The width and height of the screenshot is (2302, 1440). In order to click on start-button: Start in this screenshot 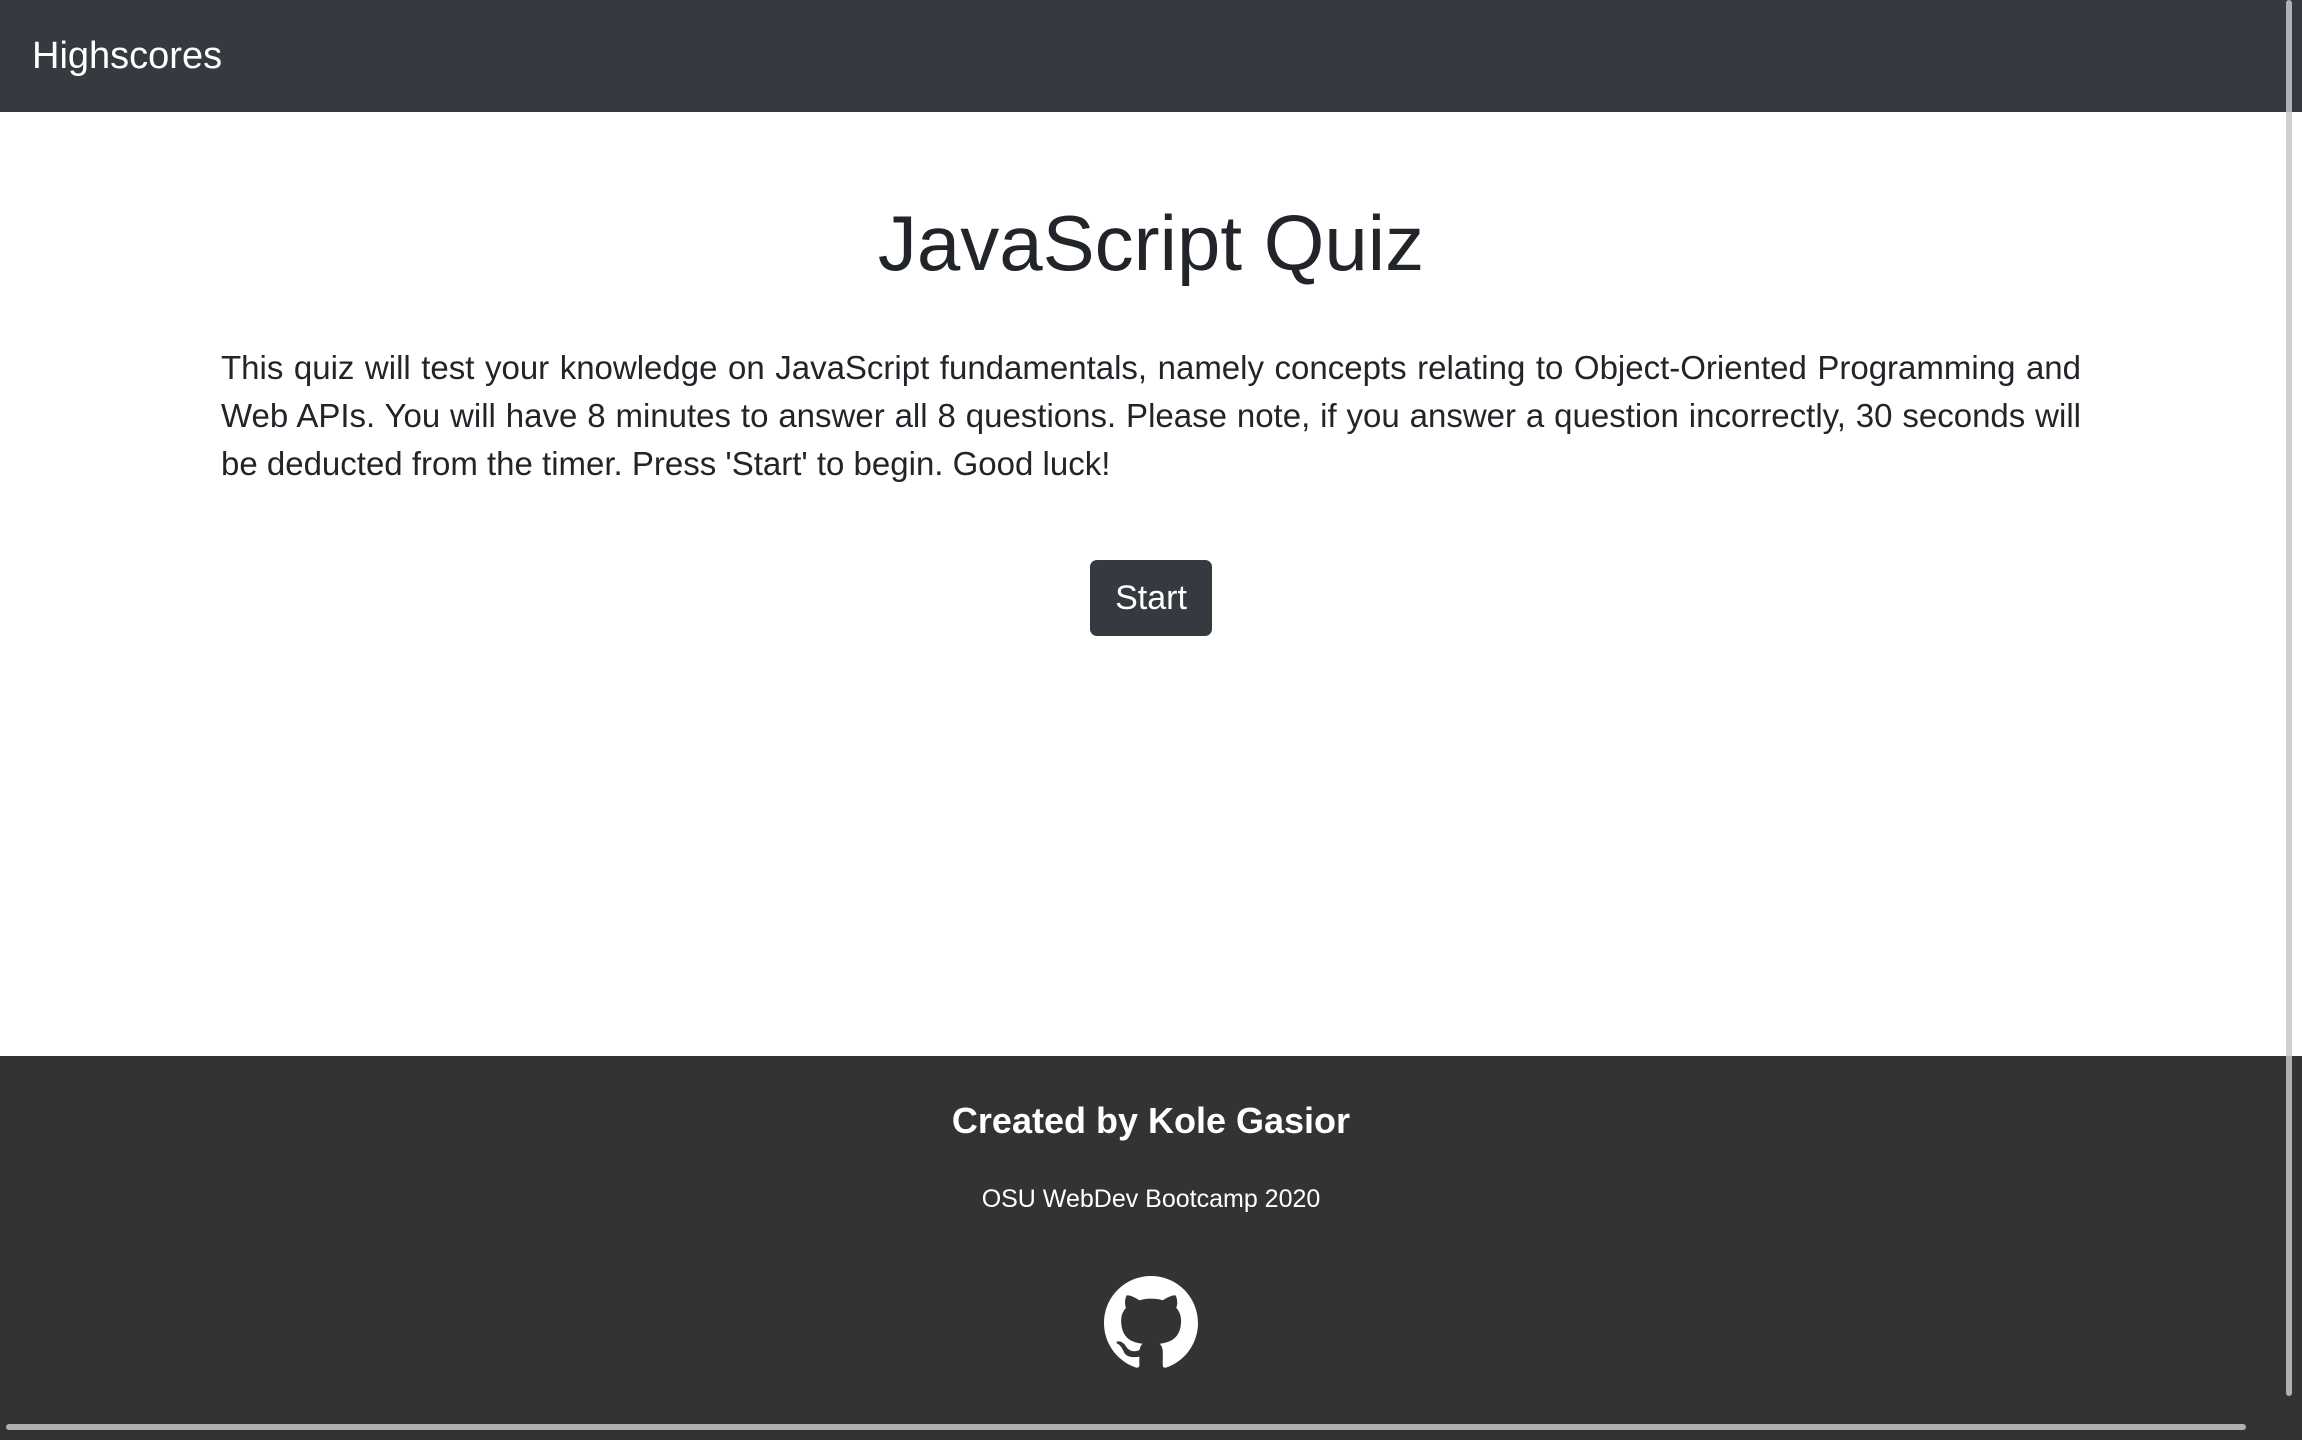, I will do `click(1151, 598)`.